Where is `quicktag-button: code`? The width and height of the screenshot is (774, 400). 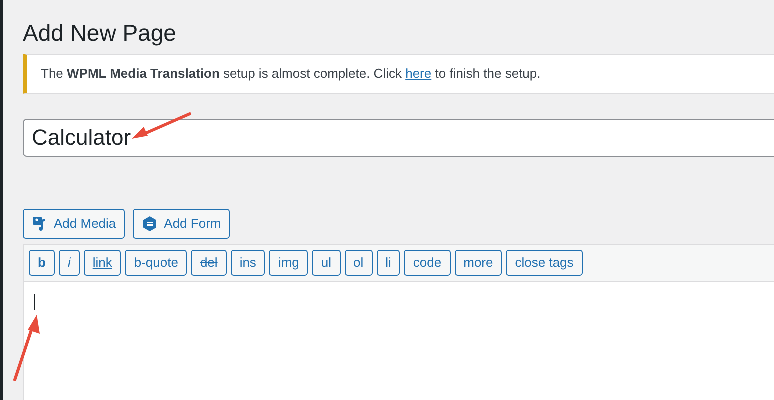
quicktag-button: code is located at coordinates (427, 263).